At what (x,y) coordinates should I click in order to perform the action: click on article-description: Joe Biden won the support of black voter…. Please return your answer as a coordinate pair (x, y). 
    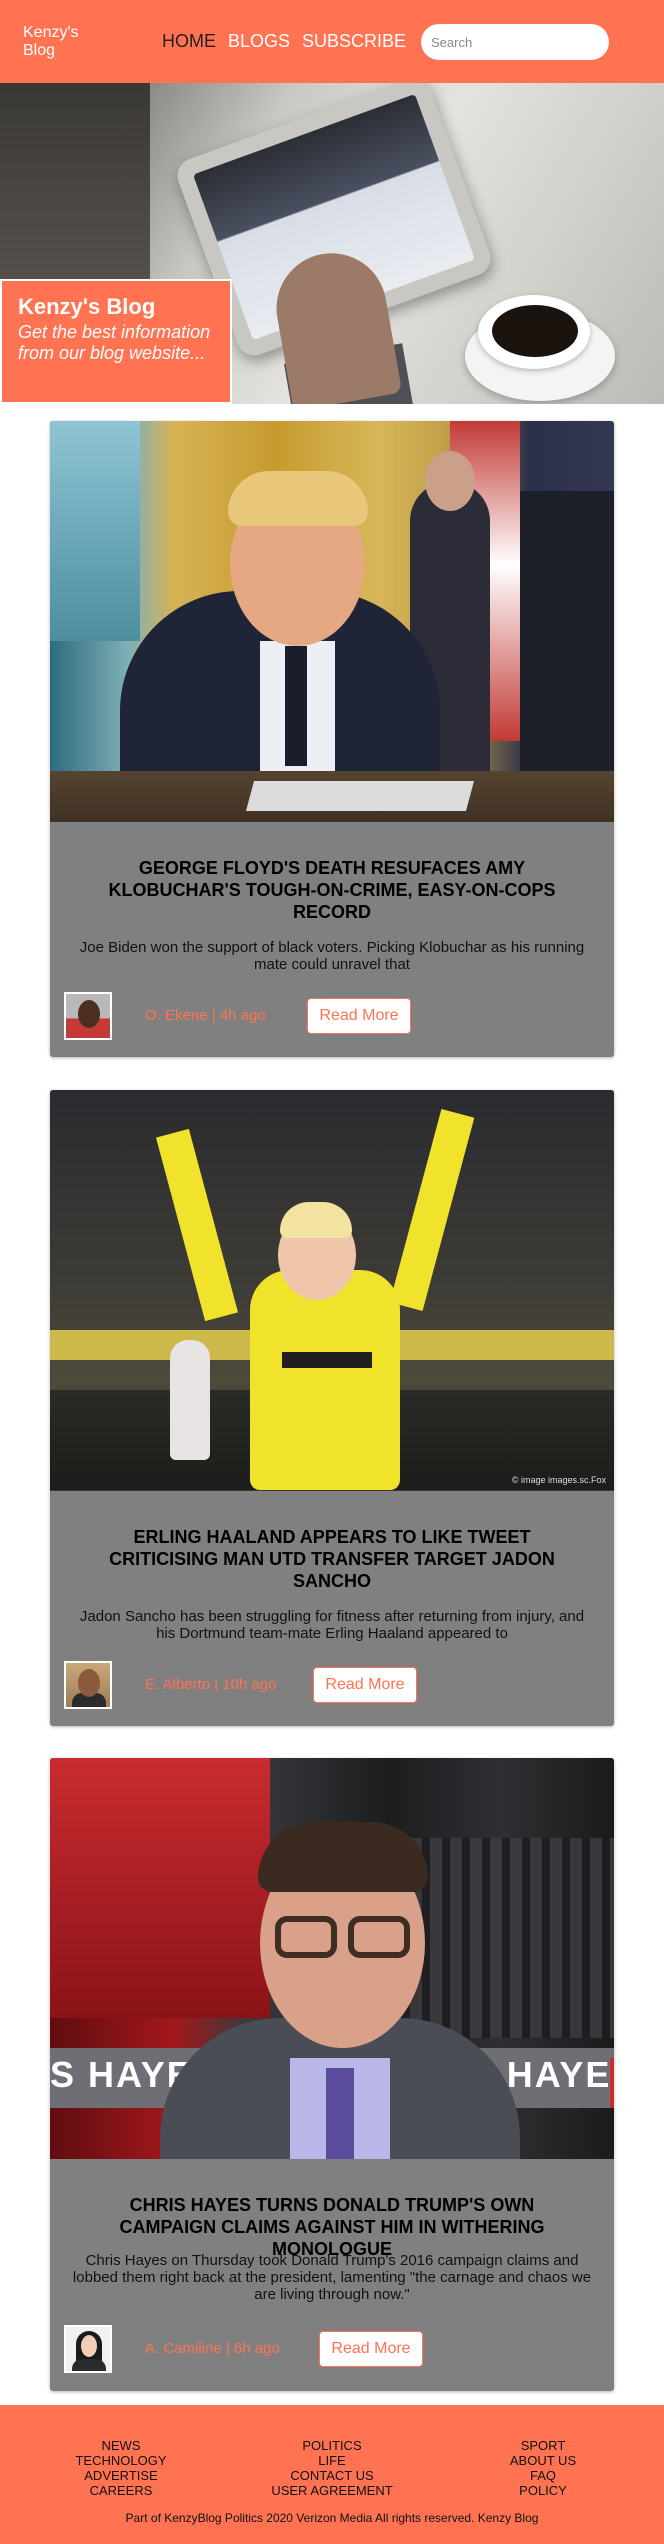
    Looking at the image, I should click on (332, 956).